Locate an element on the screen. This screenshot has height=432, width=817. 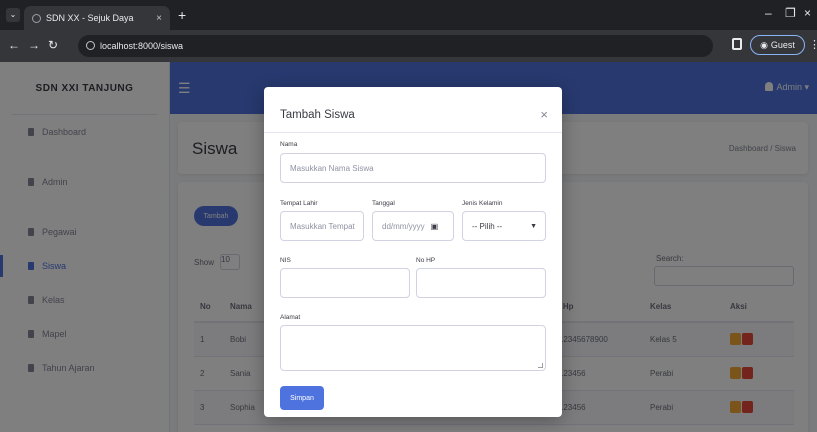
url-text: localhost:8000/siswa is located at coordinates (142, 46).